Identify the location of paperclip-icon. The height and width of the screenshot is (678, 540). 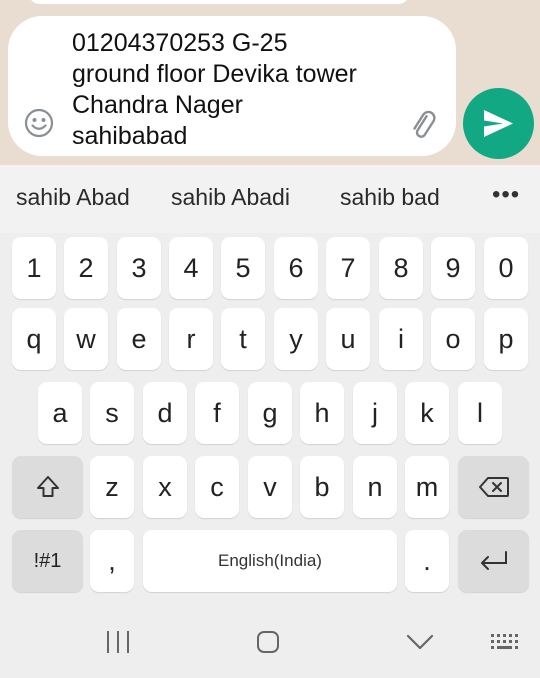
(423, 125).